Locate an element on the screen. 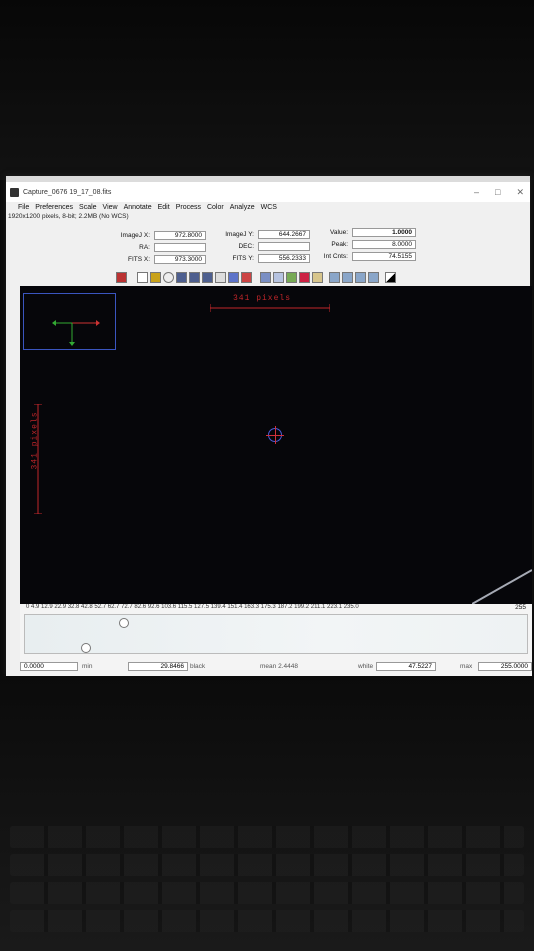 This screenshot has height=951, width=534. pan-icon is located at coordinates (142, 277).